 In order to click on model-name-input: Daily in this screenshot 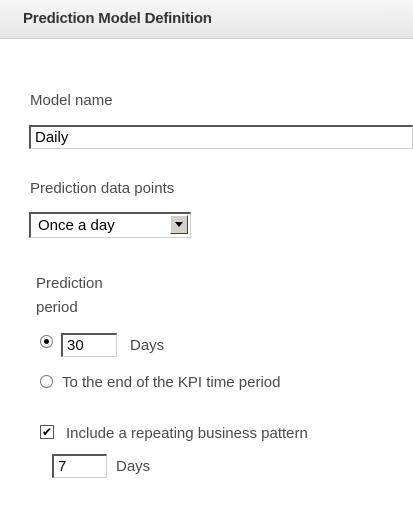, I will do `click(221, 137)`.